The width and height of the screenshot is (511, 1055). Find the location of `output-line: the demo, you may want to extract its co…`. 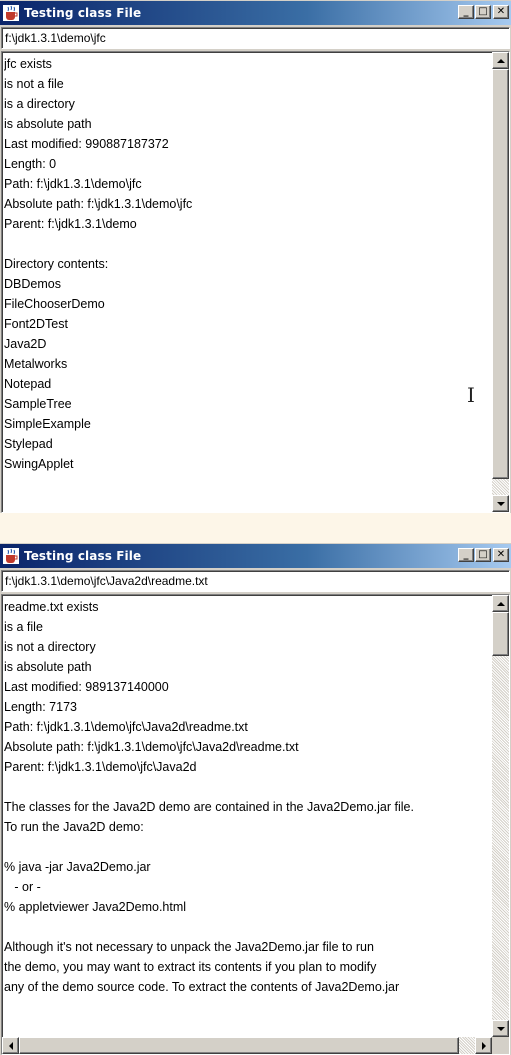

output-line: the demo, you may want to extract its co… is located at coordinates (190, 967).